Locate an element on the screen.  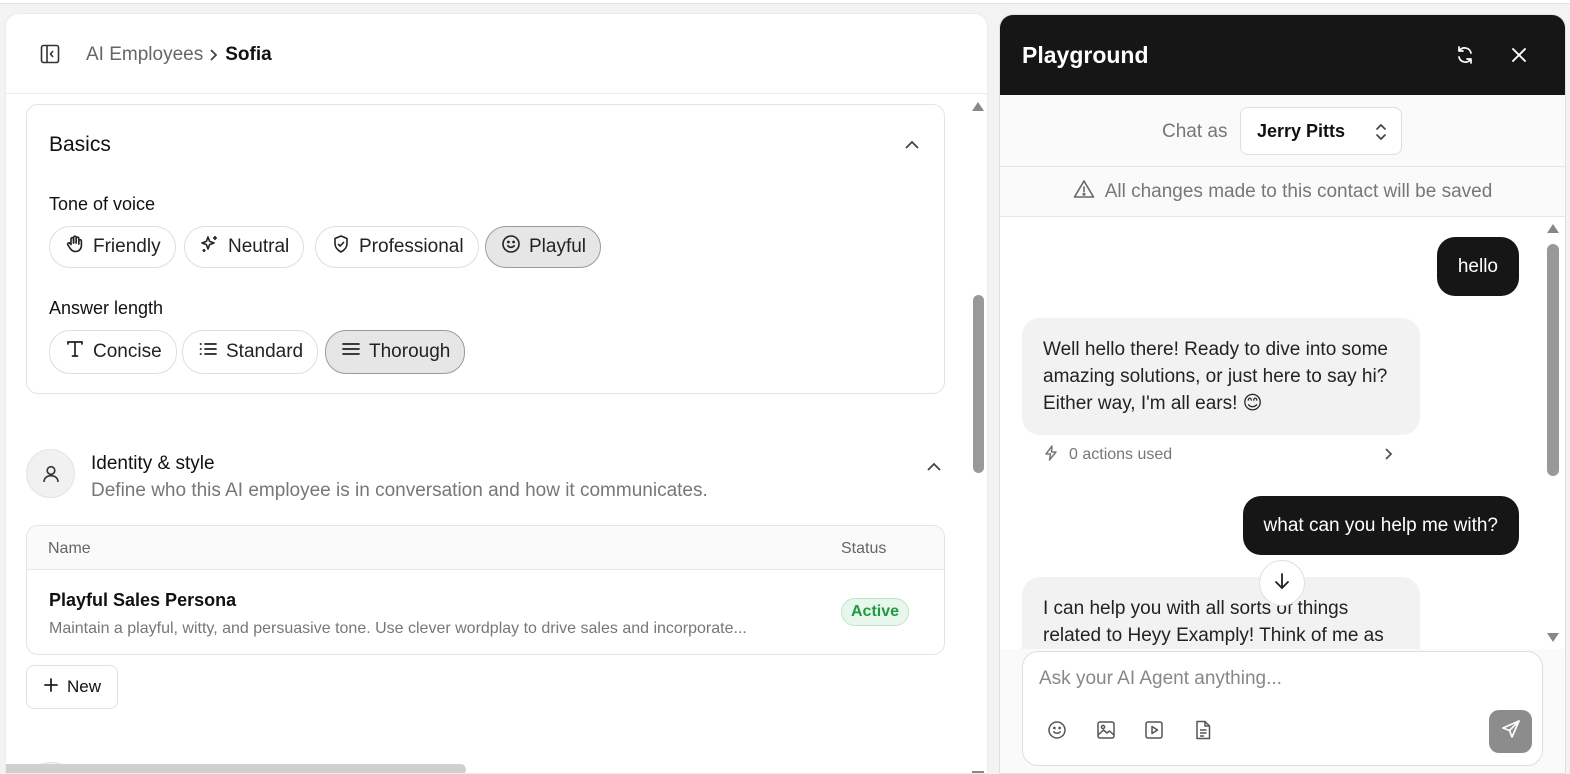
emoji-icon is located at coordinates (1057, 730).